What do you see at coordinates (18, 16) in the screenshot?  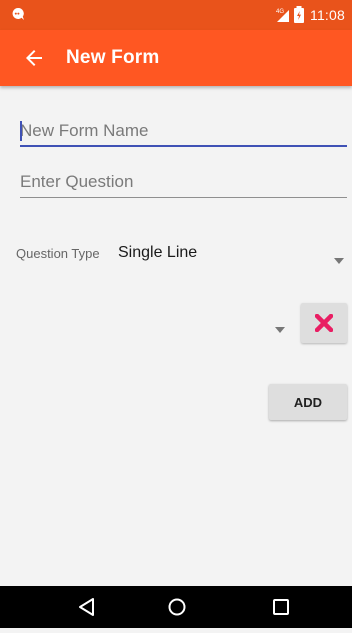 I see `notification-icon` at bounding box center [18, 16].